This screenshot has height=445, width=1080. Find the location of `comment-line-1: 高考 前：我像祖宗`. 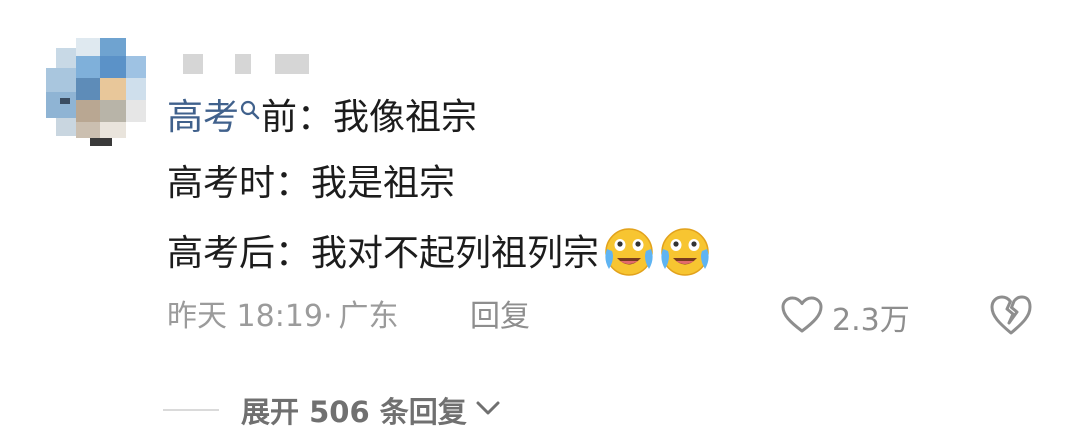

comment-line-1: 高考 前：我像祖宗 is located at coordinates (322, 118).